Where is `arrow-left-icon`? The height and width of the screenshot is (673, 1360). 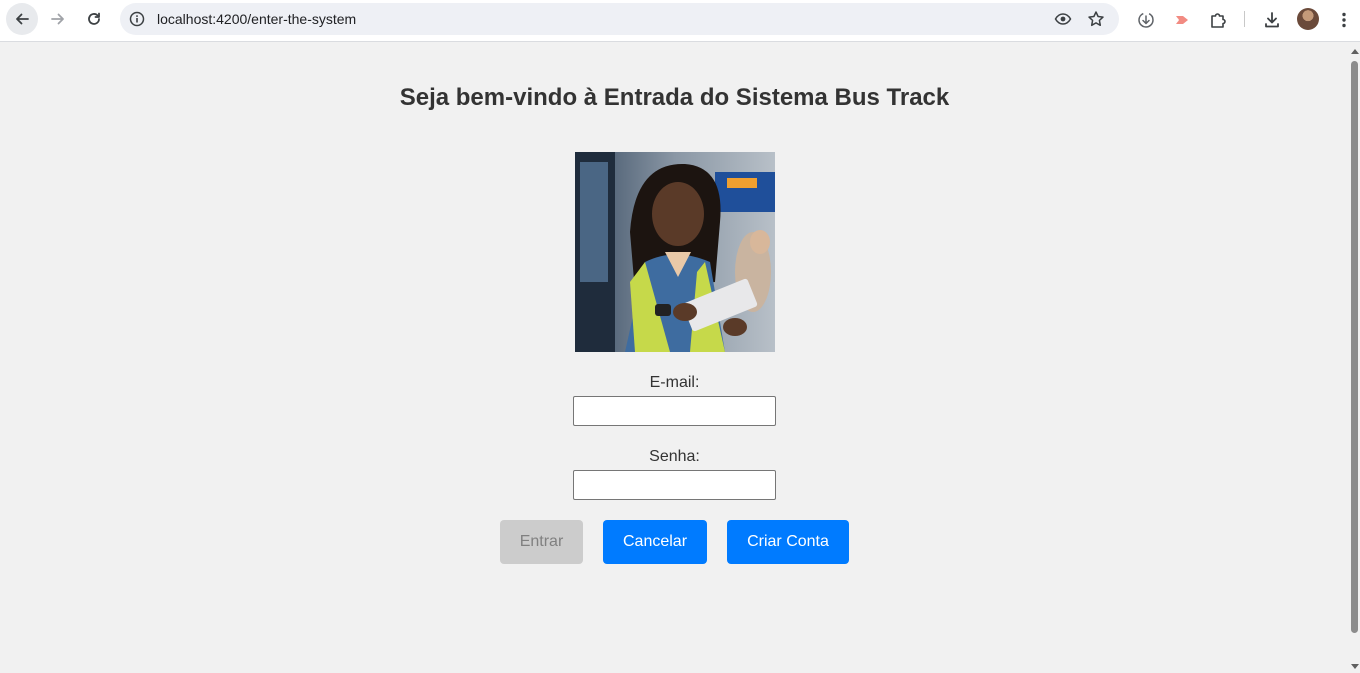
arrow-left-icon is located at coordinates (22, 19).